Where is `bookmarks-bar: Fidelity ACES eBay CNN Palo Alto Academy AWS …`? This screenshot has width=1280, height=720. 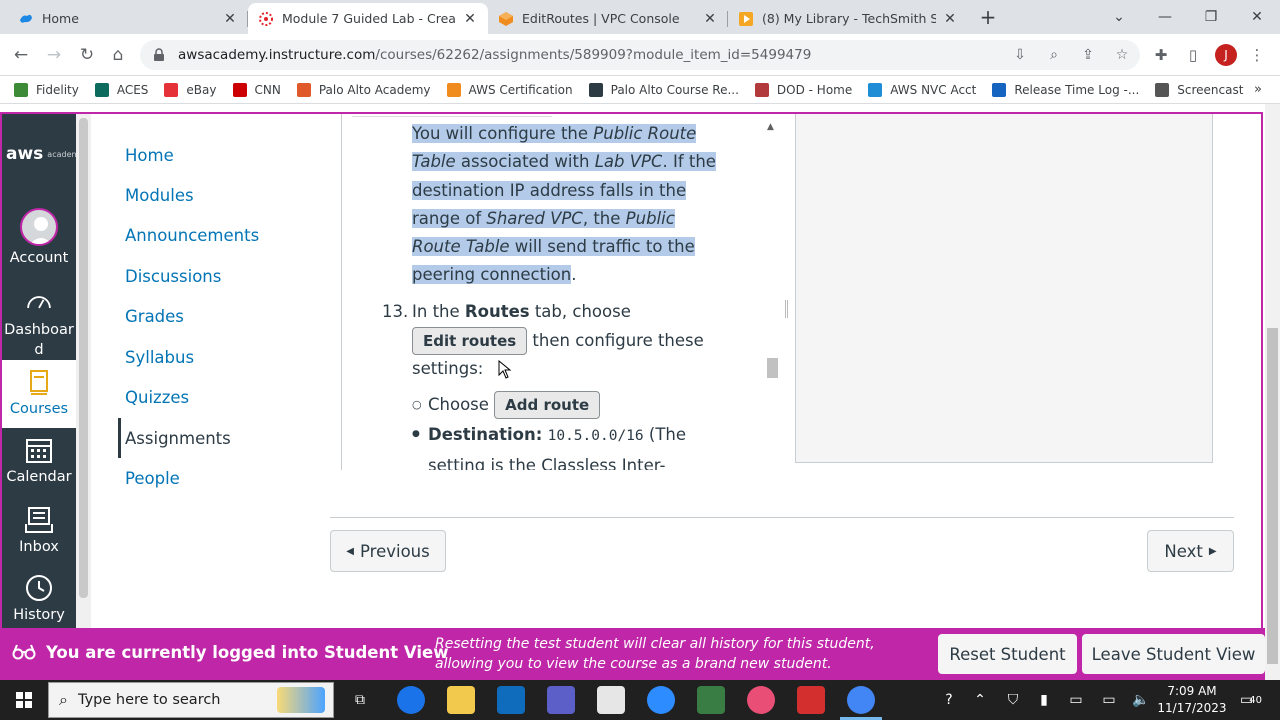
bookmarks-bar: Fidelity ACES eBay CNN Palo Alto Academy AWS … is located at coordinates (640, 90).